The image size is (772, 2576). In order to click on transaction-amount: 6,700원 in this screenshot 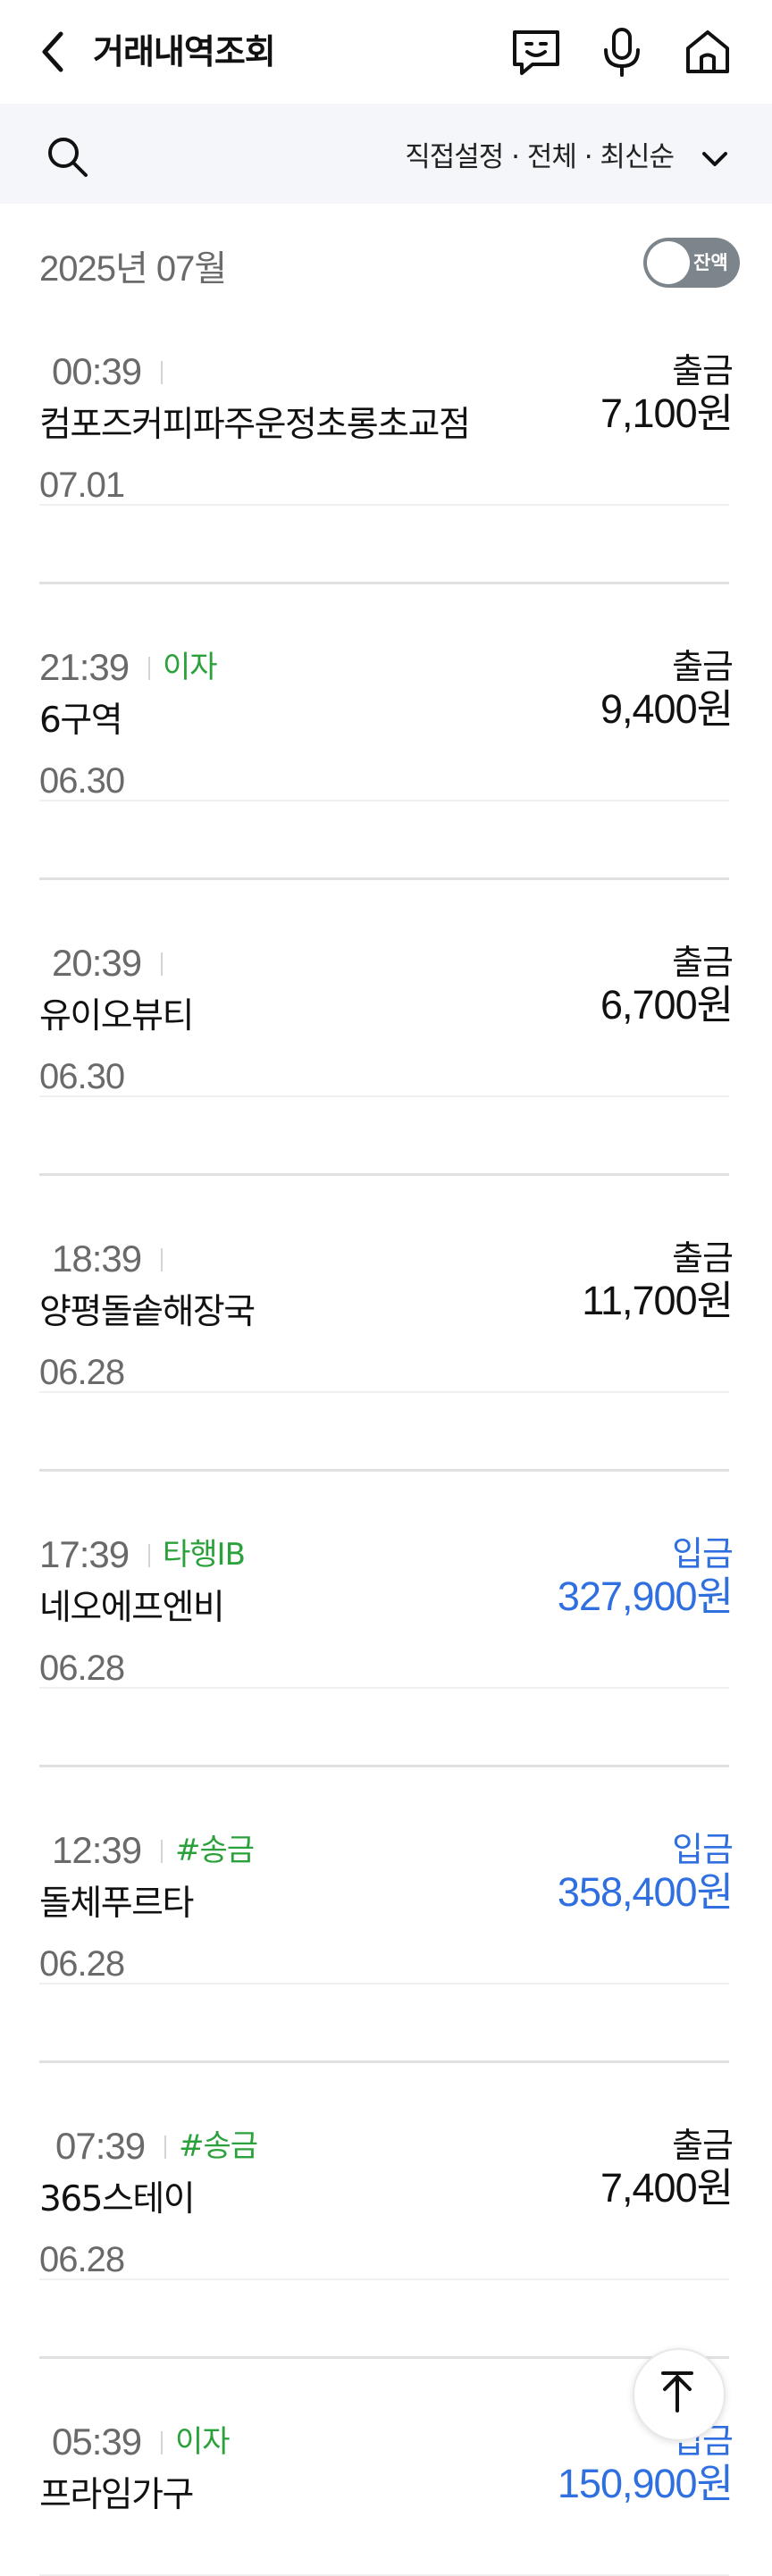, I will do `click(667, 1005)`.